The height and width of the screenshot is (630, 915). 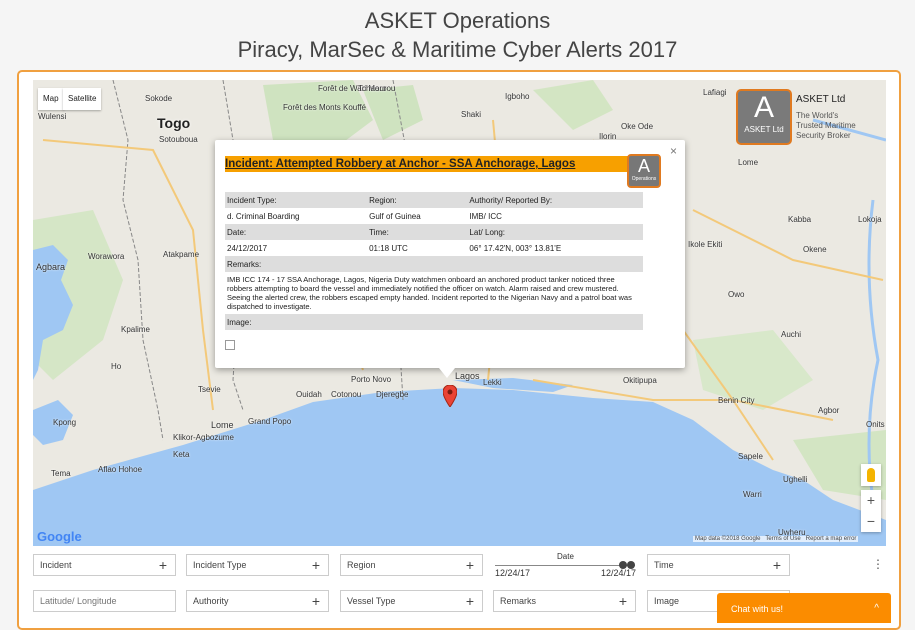 I want to click on label-authority: Authority/ Reported By:, so click(x=555, y=200).